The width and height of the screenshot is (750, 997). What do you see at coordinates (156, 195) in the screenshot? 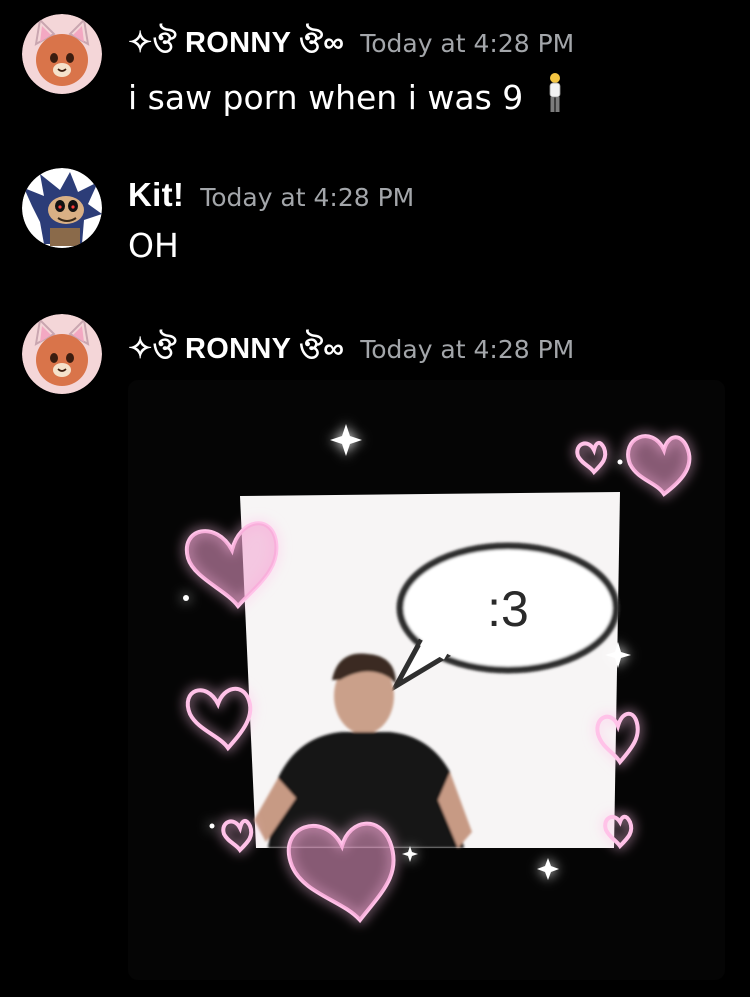
I see `username: Kit!` at bounding box center [156, 195].